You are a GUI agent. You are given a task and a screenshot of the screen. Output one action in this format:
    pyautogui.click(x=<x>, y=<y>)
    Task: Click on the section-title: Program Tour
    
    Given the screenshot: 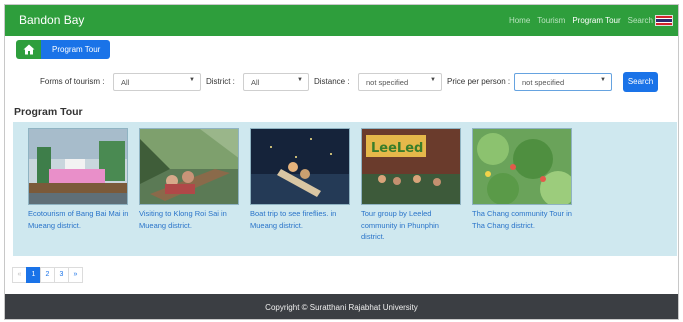 What is the action you would take?
    pyautogui.click(x=48, y=112)
    